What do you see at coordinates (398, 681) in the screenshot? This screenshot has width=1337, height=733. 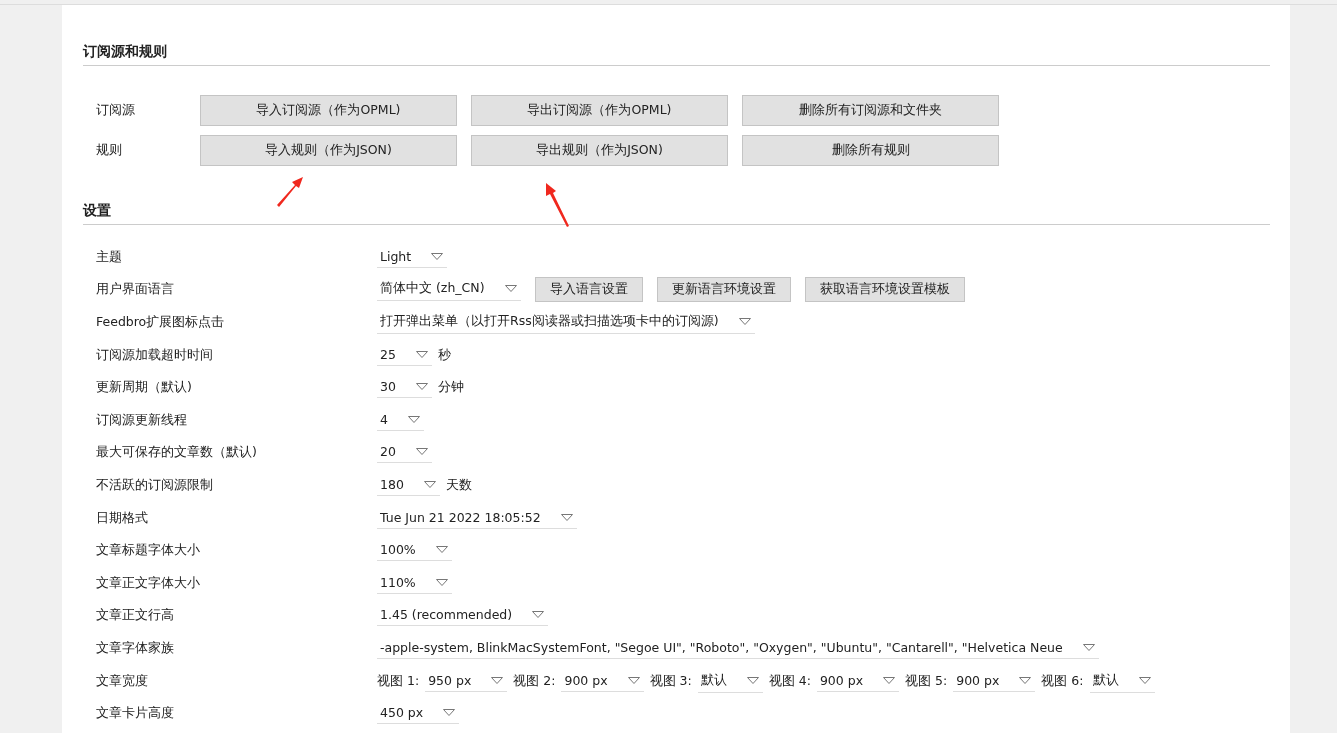 I see `unit-label: 视图 1:` at bounding box center [398, 681].